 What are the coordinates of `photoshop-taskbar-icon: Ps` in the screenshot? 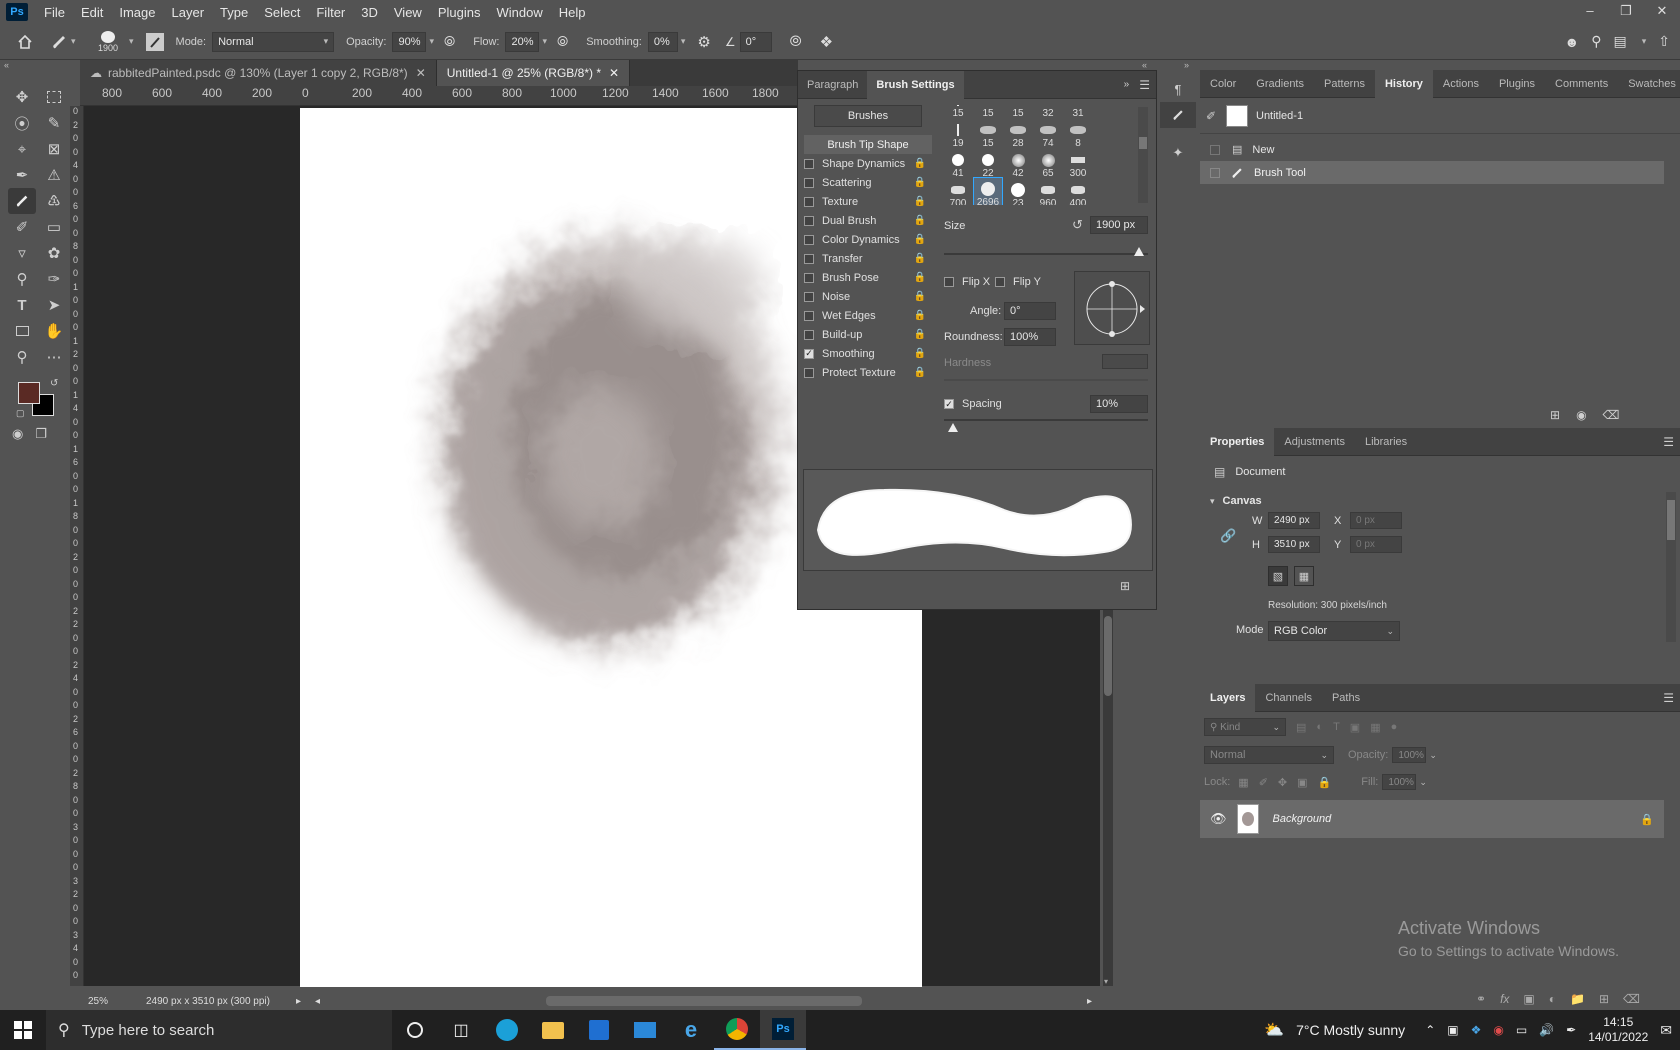 It's located at (783, 1030).